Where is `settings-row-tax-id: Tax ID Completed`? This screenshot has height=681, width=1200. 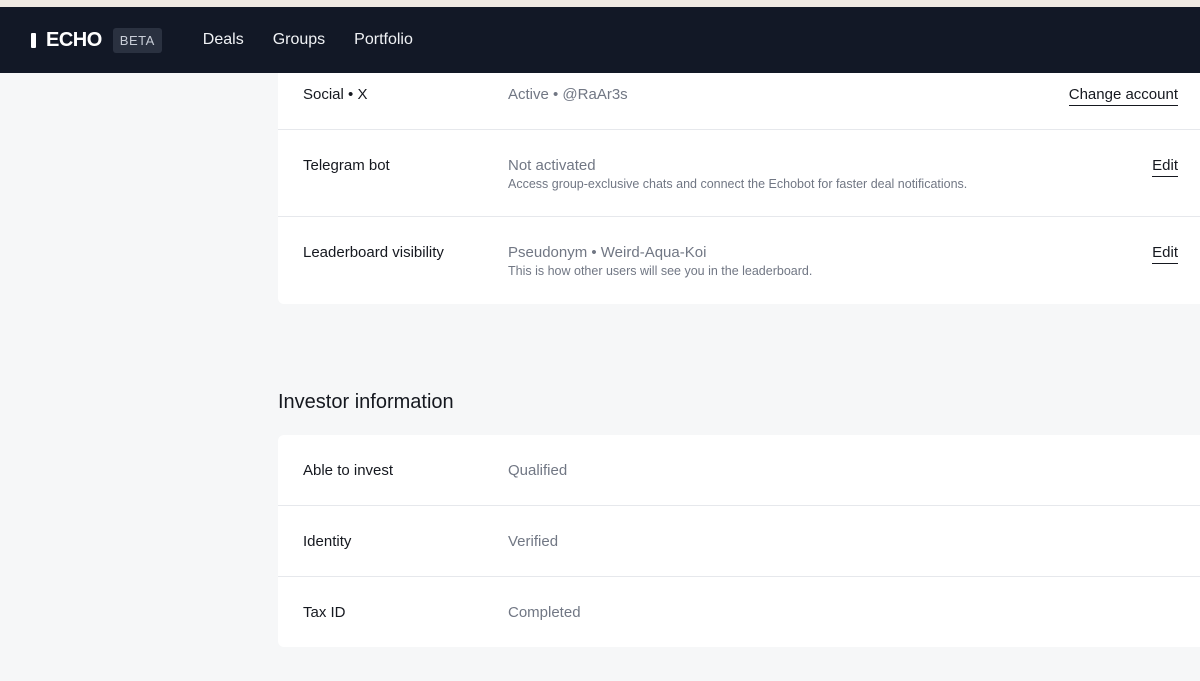
settings-row-tax-id: Tax ID Completed is located at coordinates (739, 612).